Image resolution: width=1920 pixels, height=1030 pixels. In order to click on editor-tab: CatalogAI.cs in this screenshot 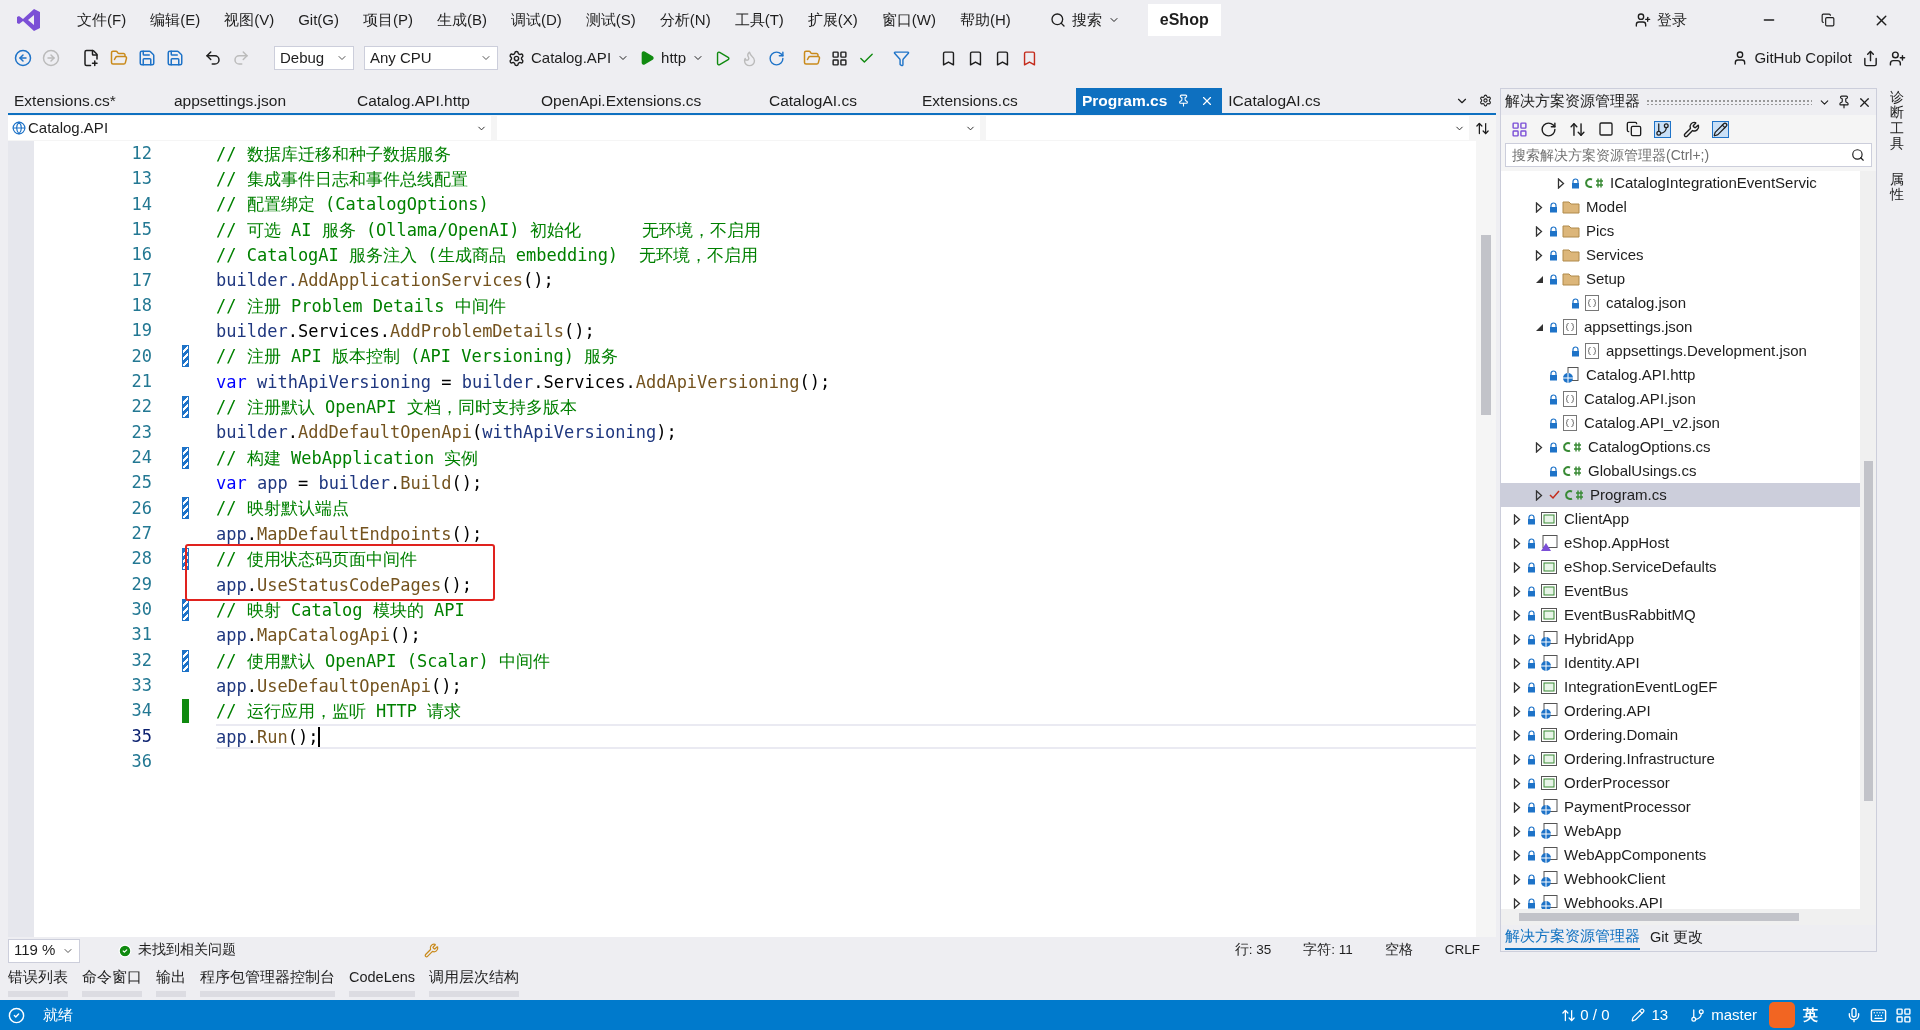, I will do `click(839, 100)`.